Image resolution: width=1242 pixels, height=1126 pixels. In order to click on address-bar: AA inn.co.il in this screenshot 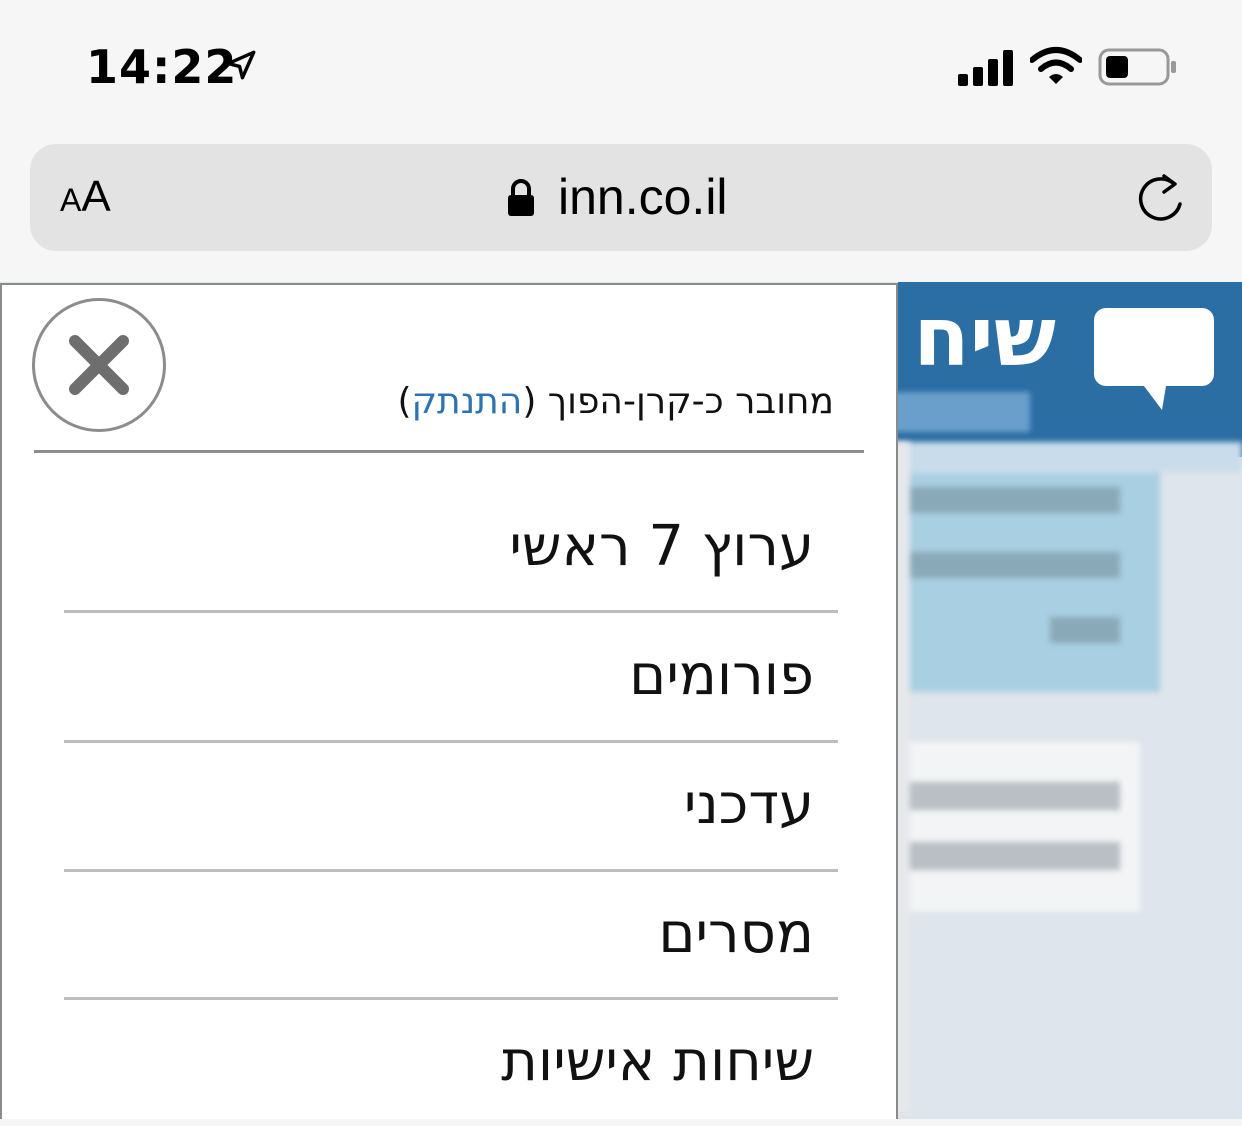, I will do `click(621, 197)`.